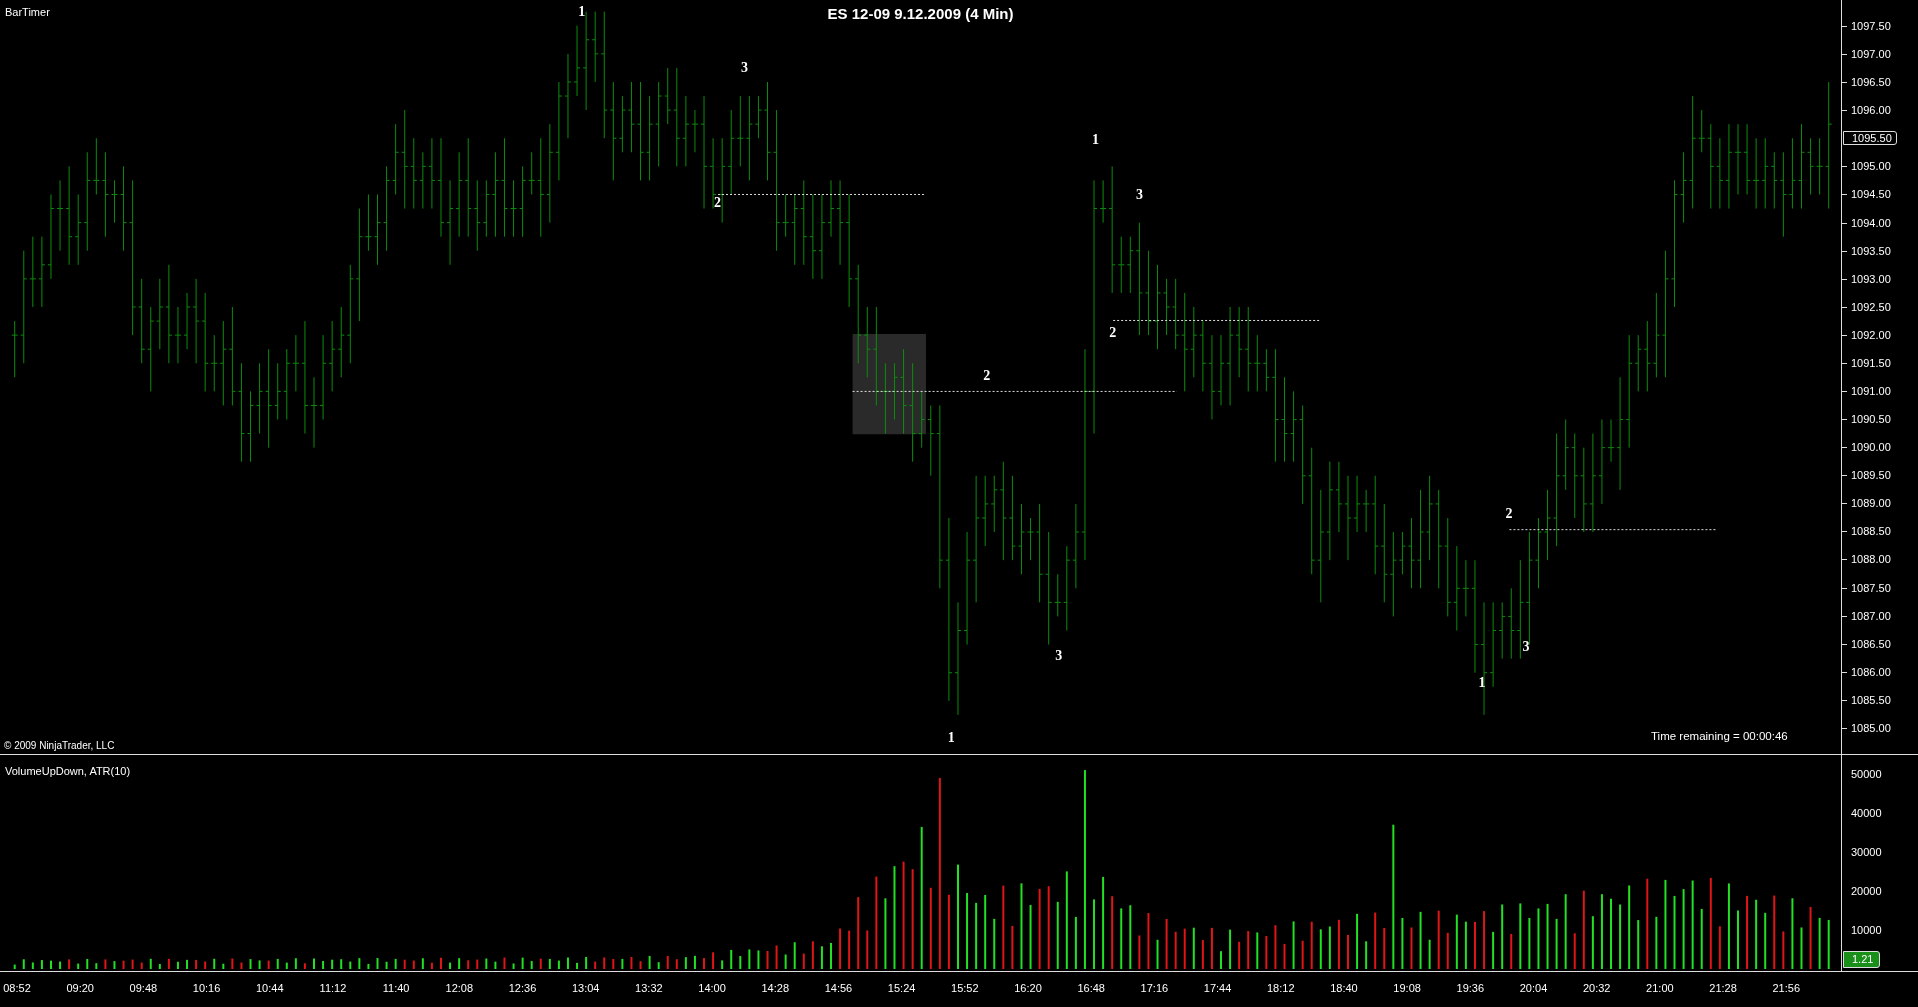 The width and height of the screenshot is (1918, 1007). I want to click on atr-value-tag: 1.21, so click(1862, 959).